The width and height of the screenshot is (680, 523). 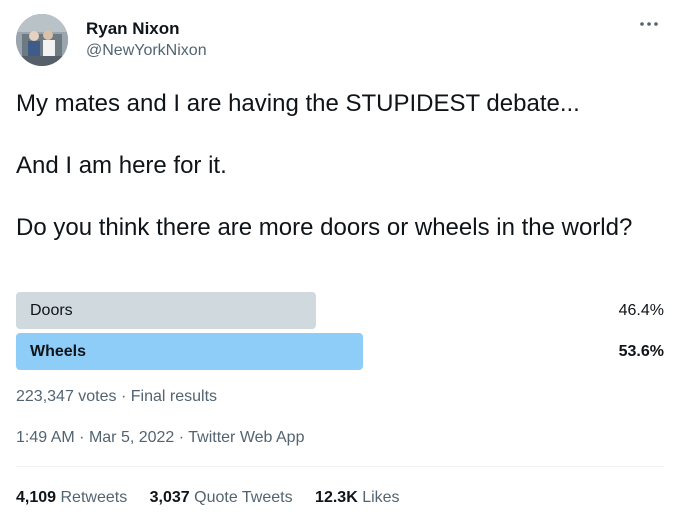 I want to click on author-handle: @NewYorkNixon, so click(x=146, y=51).